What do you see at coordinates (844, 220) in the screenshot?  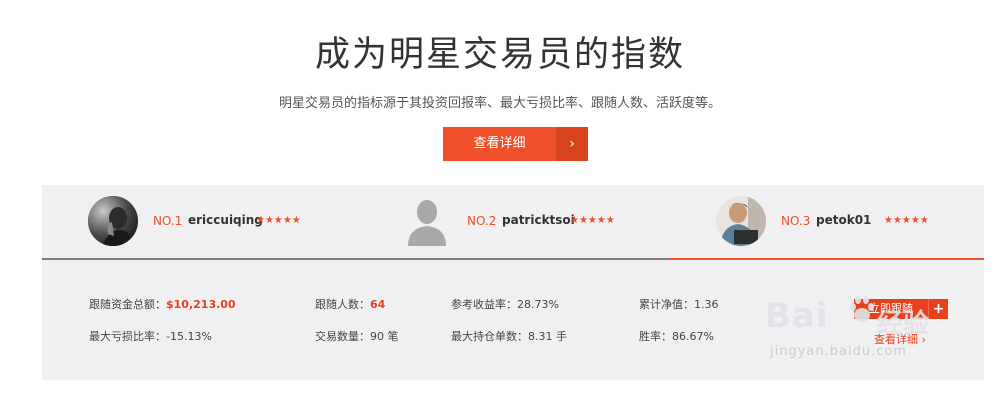 I see `trader-name: petok01` at bounding box center [844, 220].